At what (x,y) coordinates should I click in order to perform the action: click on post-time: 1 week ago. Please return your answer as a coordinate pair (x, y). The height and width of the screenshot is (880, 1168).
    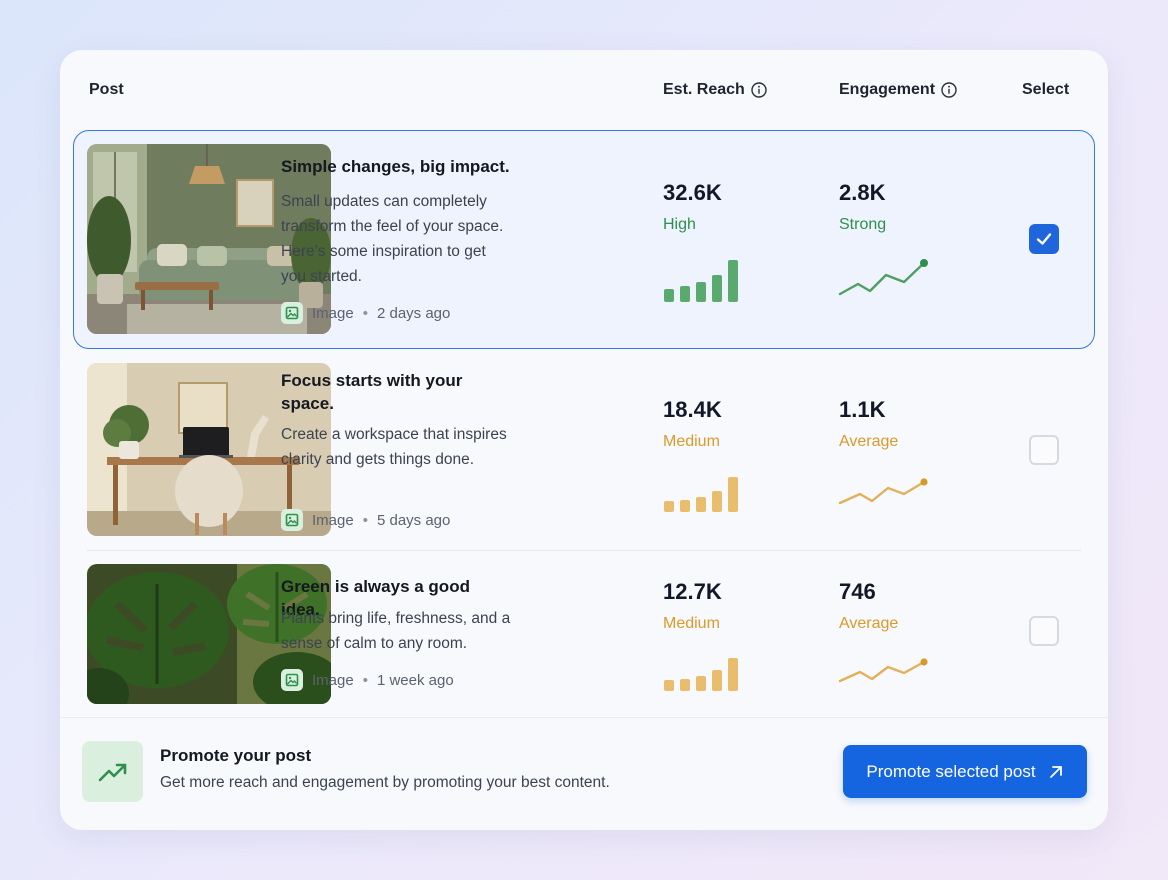
    Looking at the image, I should click on (415, 680).